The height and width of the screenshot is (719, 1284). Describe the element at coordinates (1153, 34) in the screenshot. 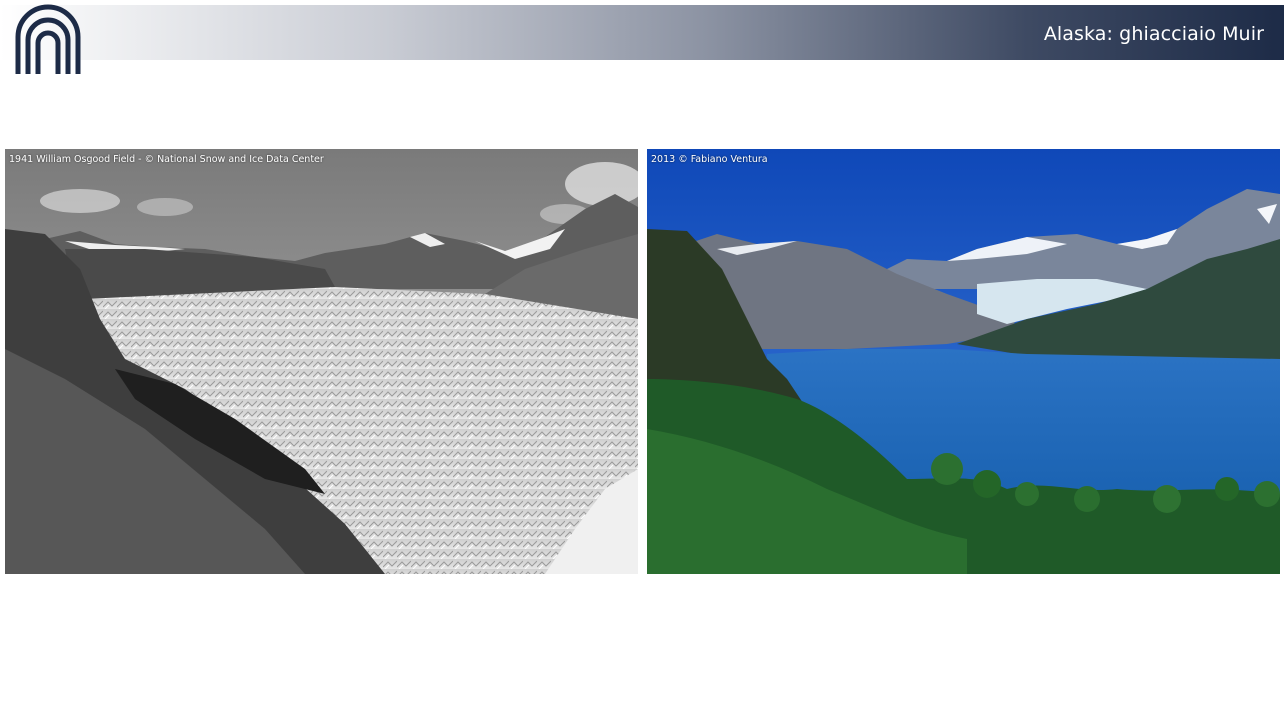

I see `slide-title: Alaska: ghiacciaio Muir` at that location.